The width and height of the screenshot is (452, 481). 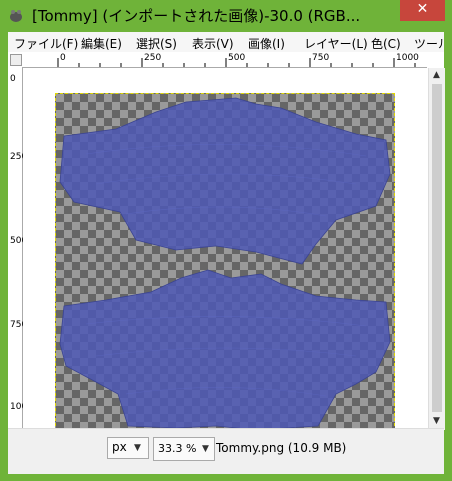 I want to click on ruler-h-label: 0, so click(x=63, y=58).